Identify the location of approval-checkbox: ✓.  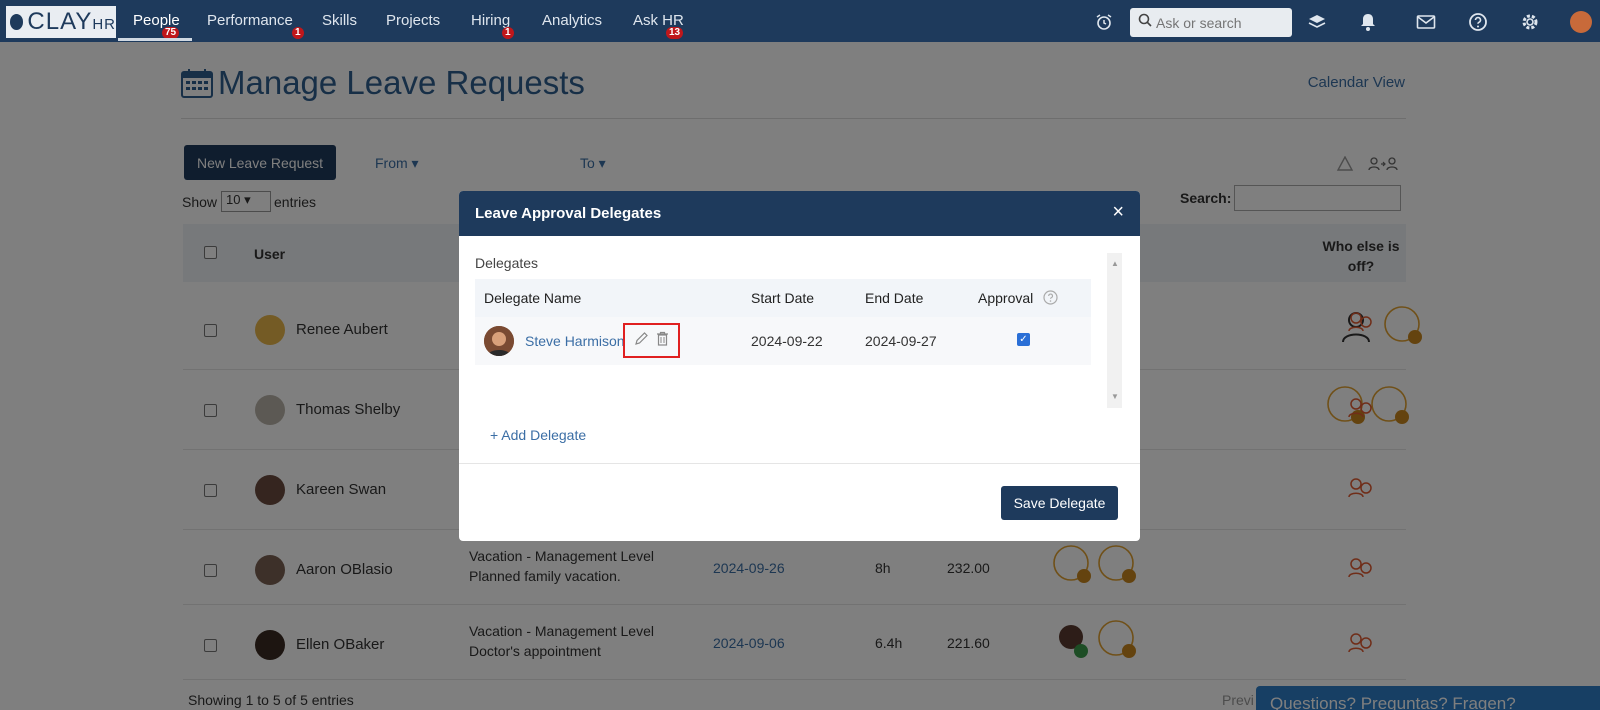
(1023, 339).